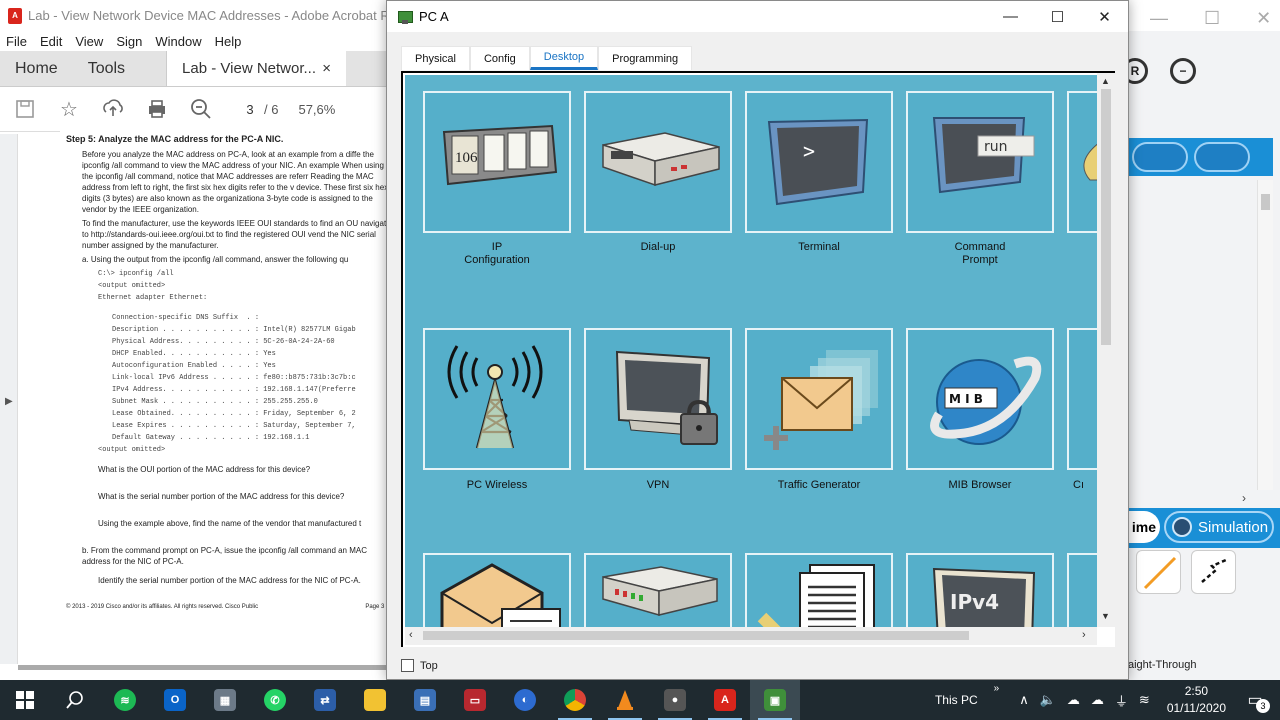 The width and height of the screenshot is (1280, 720). I want to click on scroll-up-icon: ▲, so click(1105, 81).